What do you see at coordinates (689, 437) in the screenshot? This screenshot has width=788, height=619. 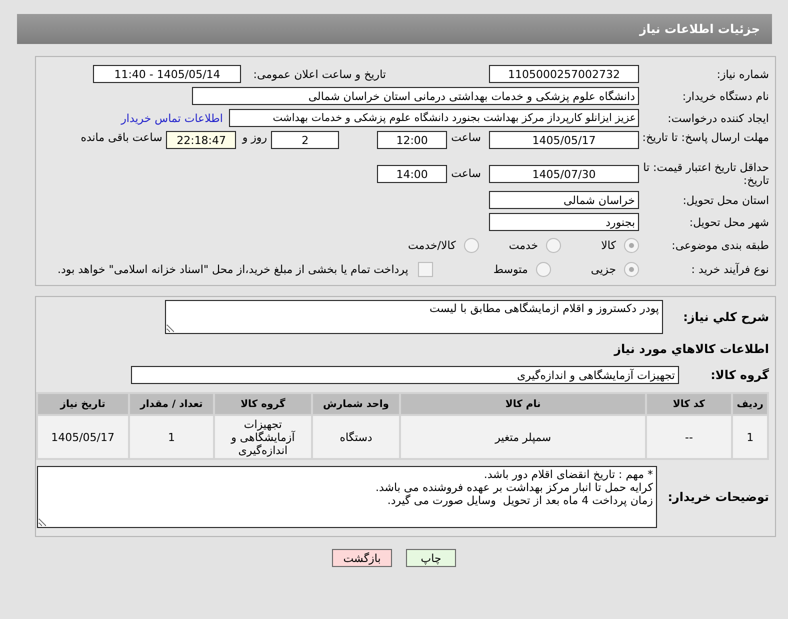 I see `table-cell: --` at bounding box center [689, 437].